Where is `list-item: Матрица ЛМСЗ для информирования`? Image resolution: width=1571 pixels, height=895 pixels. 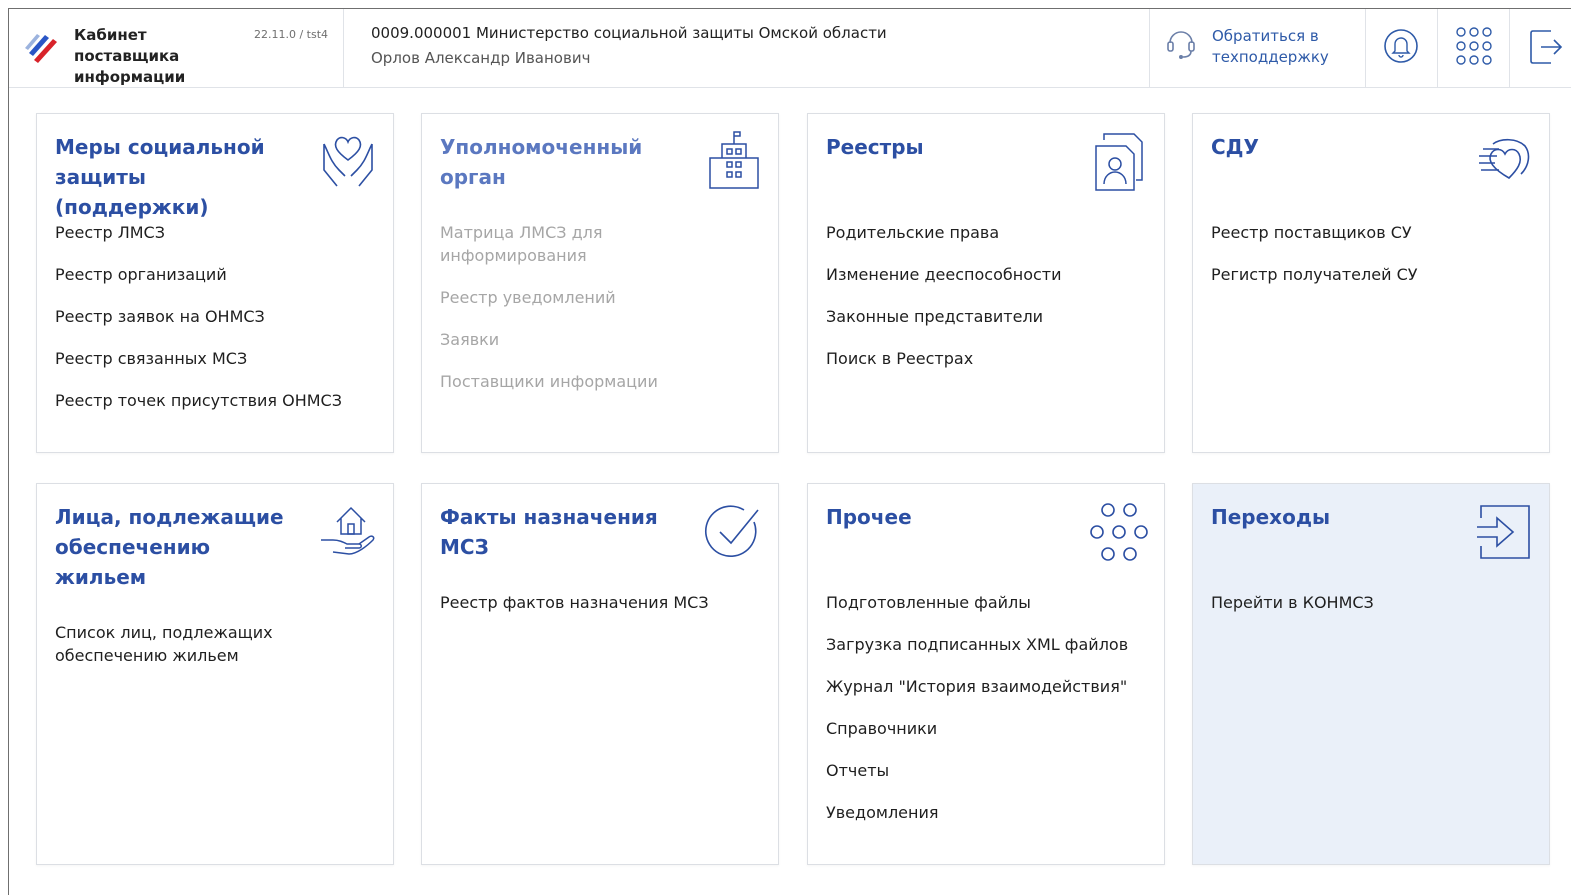 list-item: Матрица ЛМСЗ для информирования is located at coordinates (521, 244).